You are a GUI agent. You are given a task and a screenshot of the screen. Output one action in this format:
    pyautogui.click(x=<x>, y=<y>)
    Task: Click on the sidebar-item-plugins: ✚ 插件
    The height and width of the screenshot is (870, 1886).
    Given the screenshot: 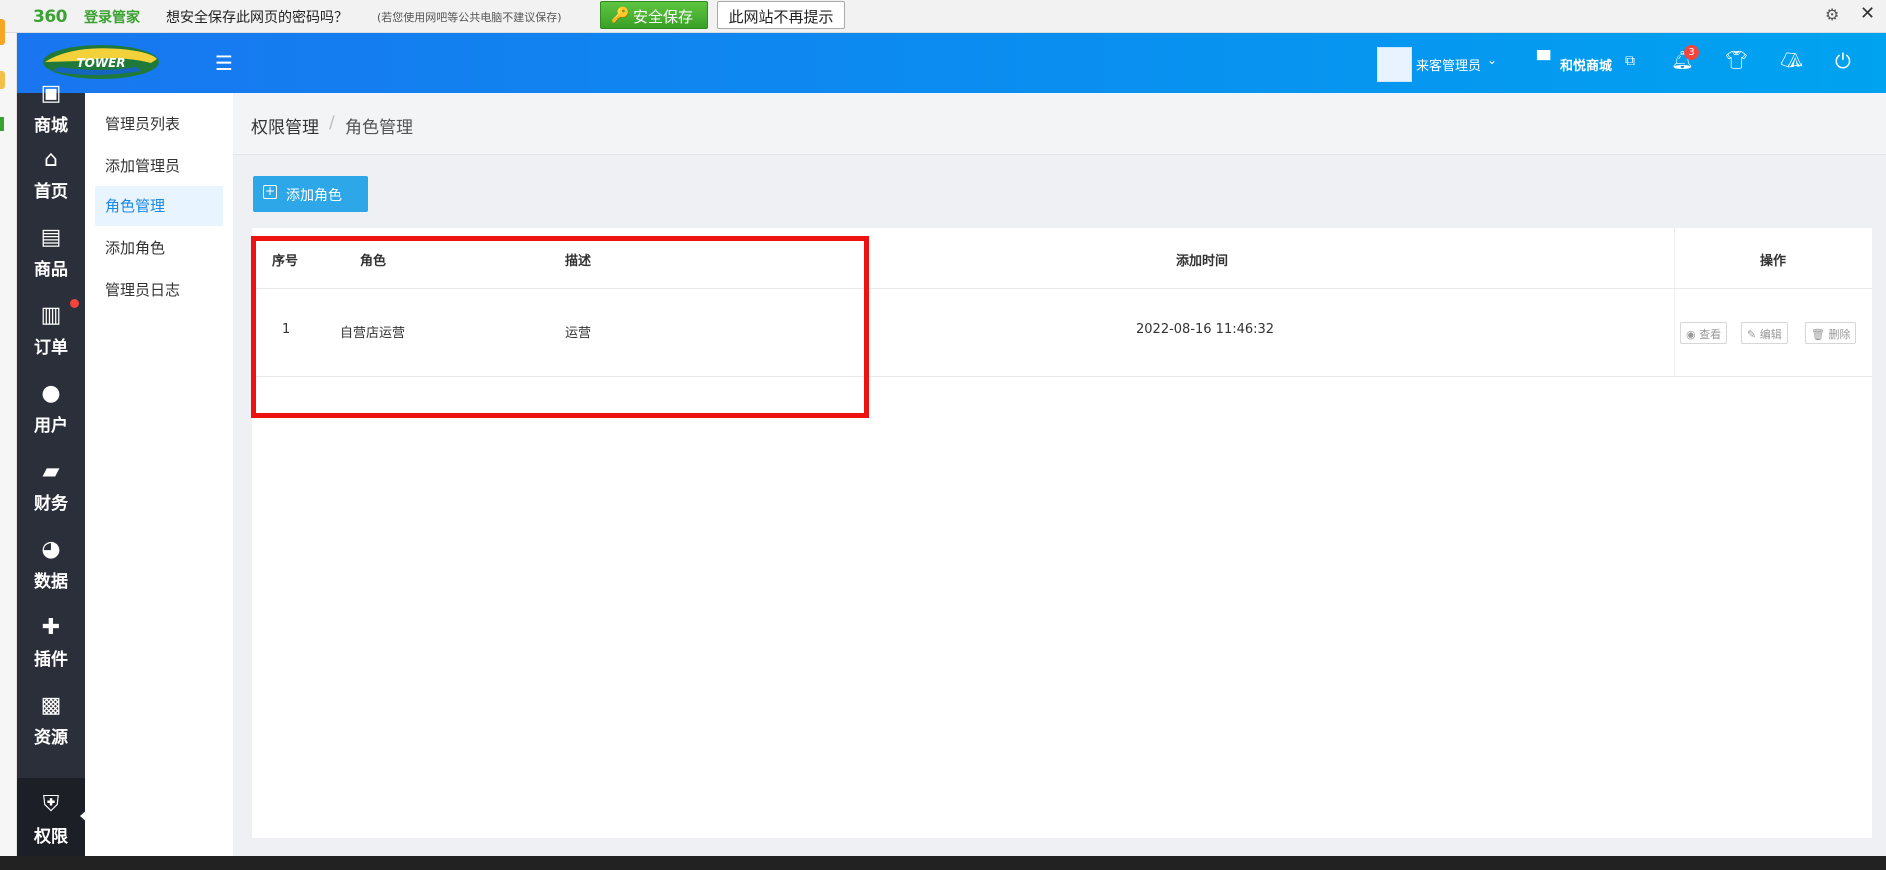 What is the action you would take?
    pyautogui.click(x=51, y=640)
    